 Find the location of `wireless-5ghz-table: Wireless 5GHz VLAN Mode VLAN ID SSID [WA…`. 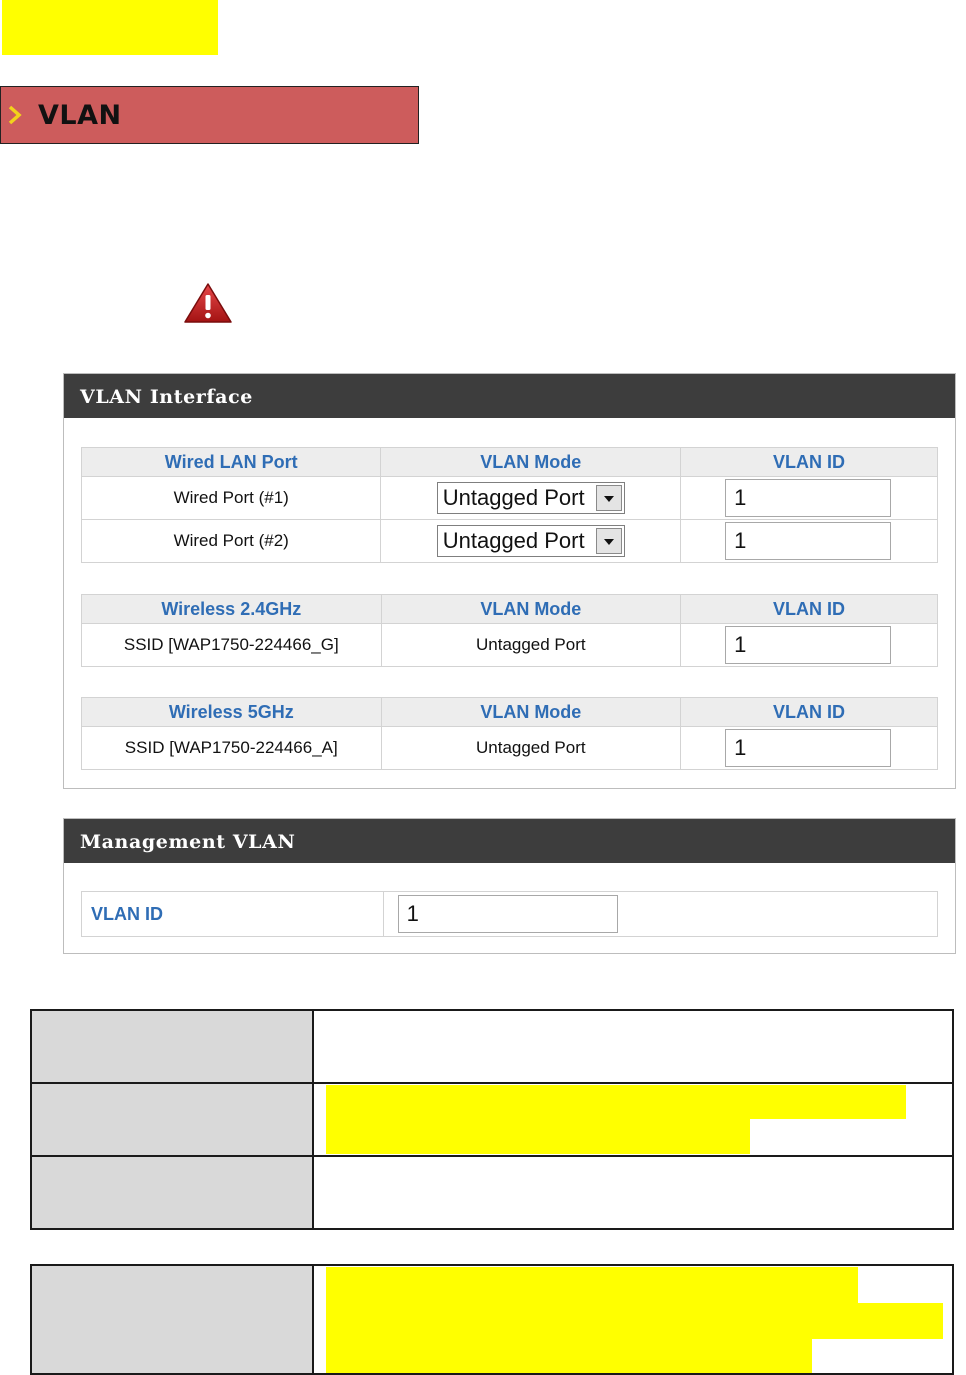

wireless-5ghz-table: Wireless 5GHz VLAN Mode VLAN ID SSID [WA… is located at coordinates (509, 733).